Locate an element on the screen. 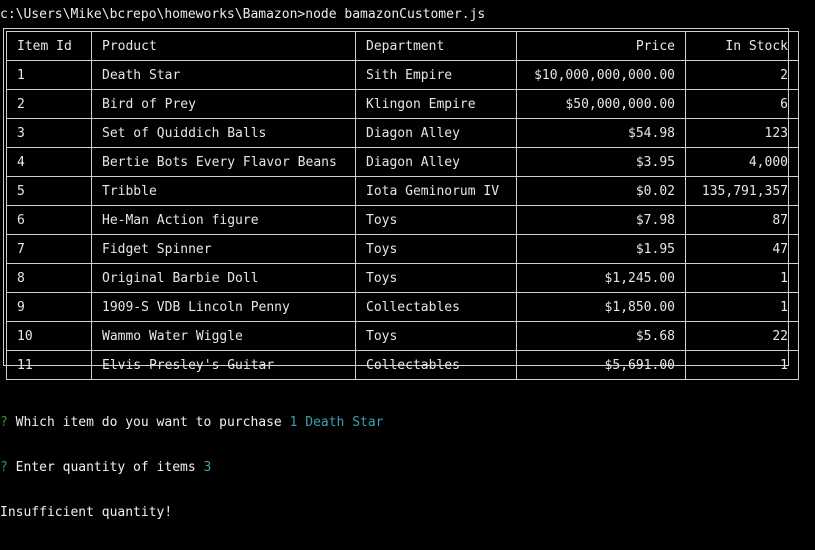 This screenshot has width=815, height=550. prompt-answer: 3 is located at coordinates (207, 467).